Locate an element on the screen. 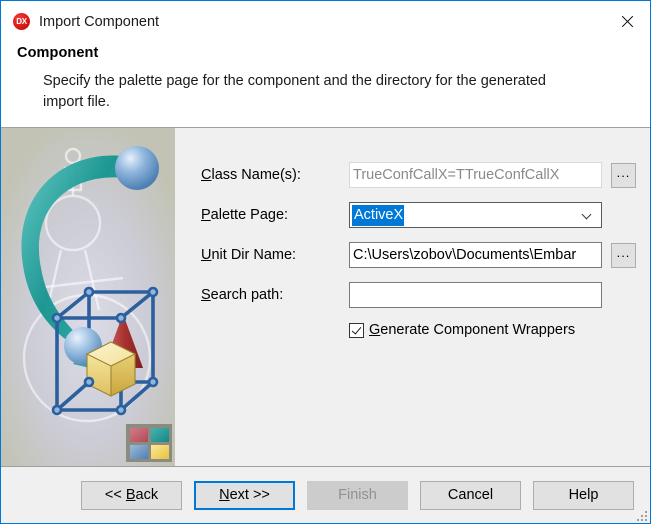 Image resolution: width=651 pixels, height=524 pixels. page-title: Component is located at coordinates (58, 53).